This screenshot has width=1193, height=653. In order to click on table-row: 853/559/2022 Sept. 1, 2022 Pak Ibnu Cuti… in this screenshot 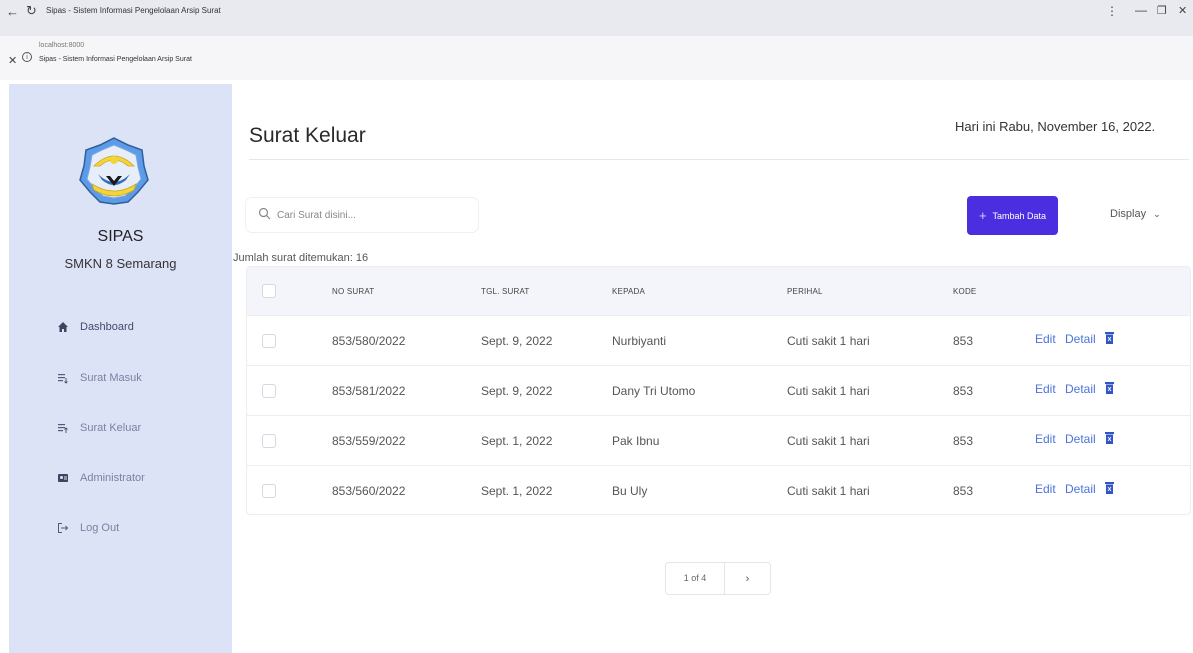, I will do `click(718, 440)`.